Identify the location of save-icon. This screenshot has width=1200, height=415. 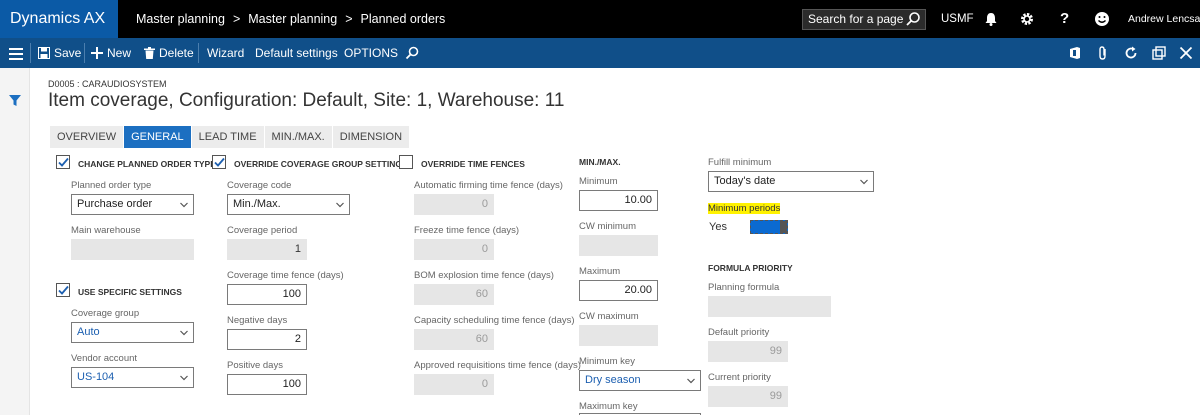
(44, 53).